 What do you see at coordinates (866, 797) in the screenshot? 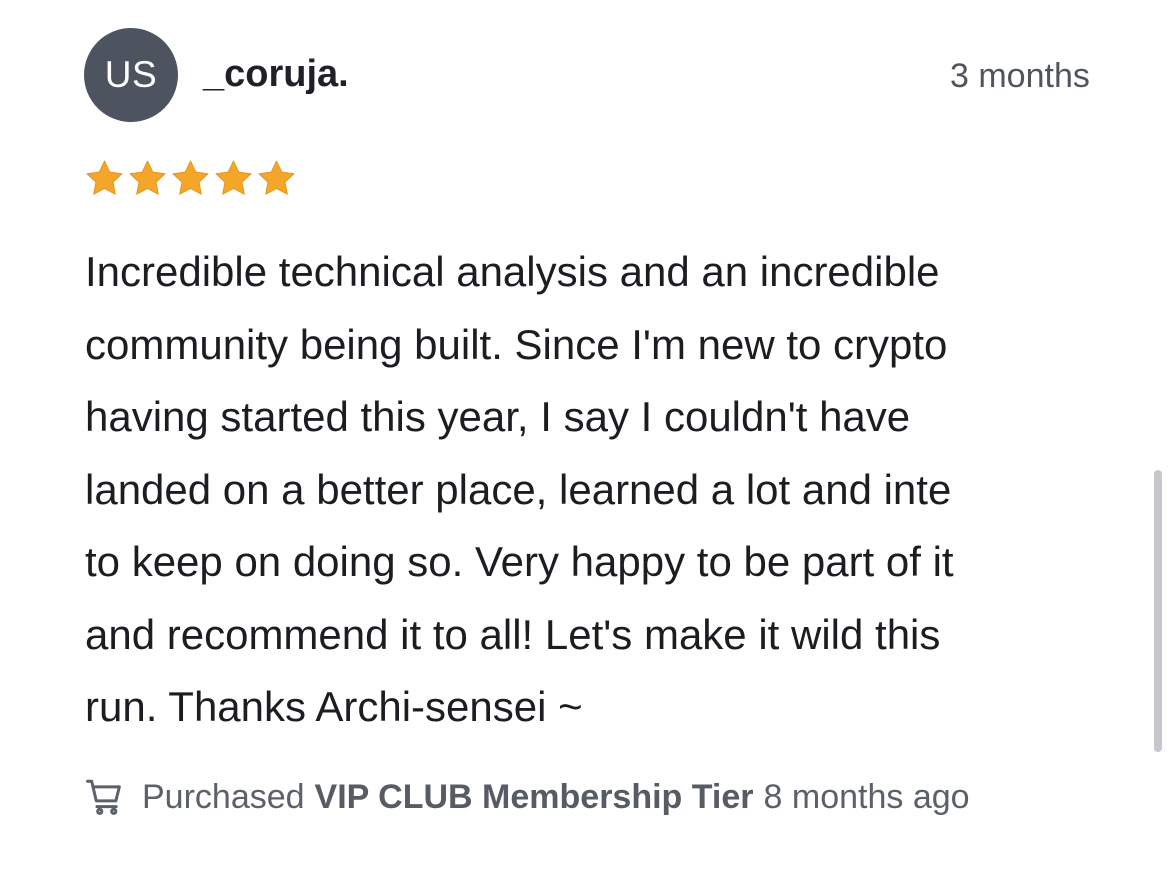
I see `purchase-time: 8 months ago` at bounding box center [866, 797].